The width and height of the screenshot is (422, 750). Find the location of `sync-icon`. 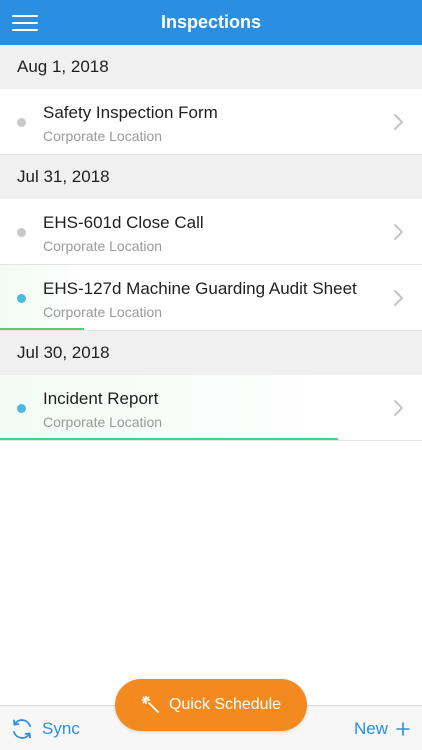

sync-icon is located at coordinates (22, 729).